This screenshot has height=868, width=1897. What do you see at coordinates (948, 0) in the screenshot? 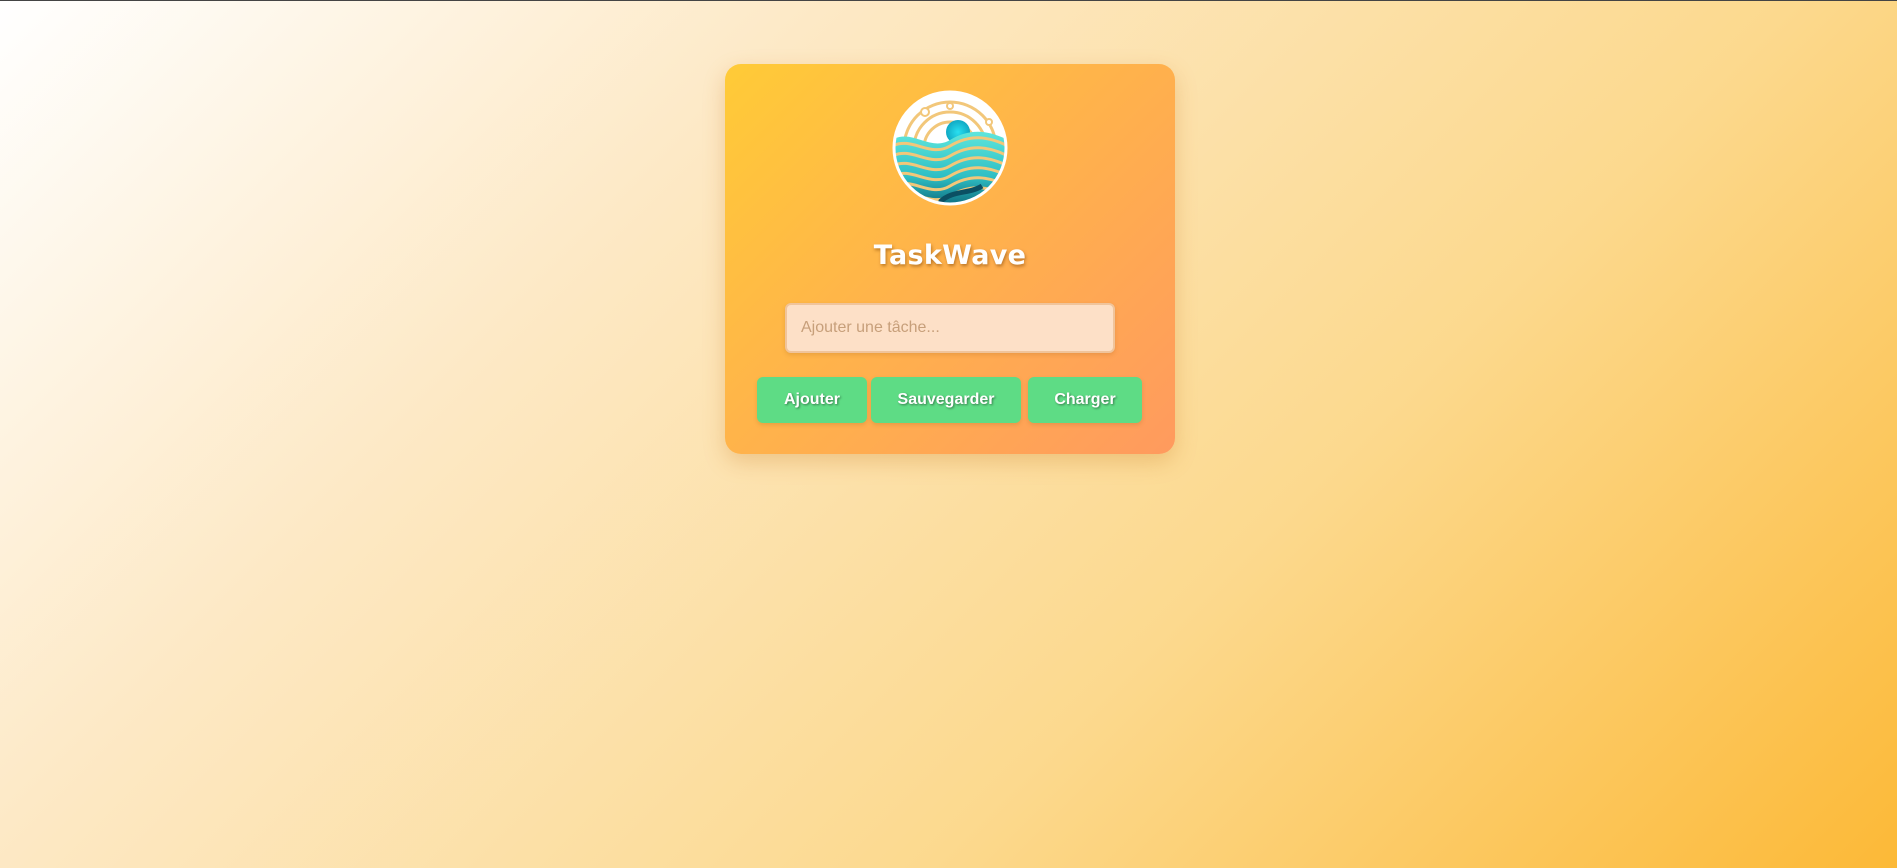
I see `window-top-border` at bounding box center [948, 0].